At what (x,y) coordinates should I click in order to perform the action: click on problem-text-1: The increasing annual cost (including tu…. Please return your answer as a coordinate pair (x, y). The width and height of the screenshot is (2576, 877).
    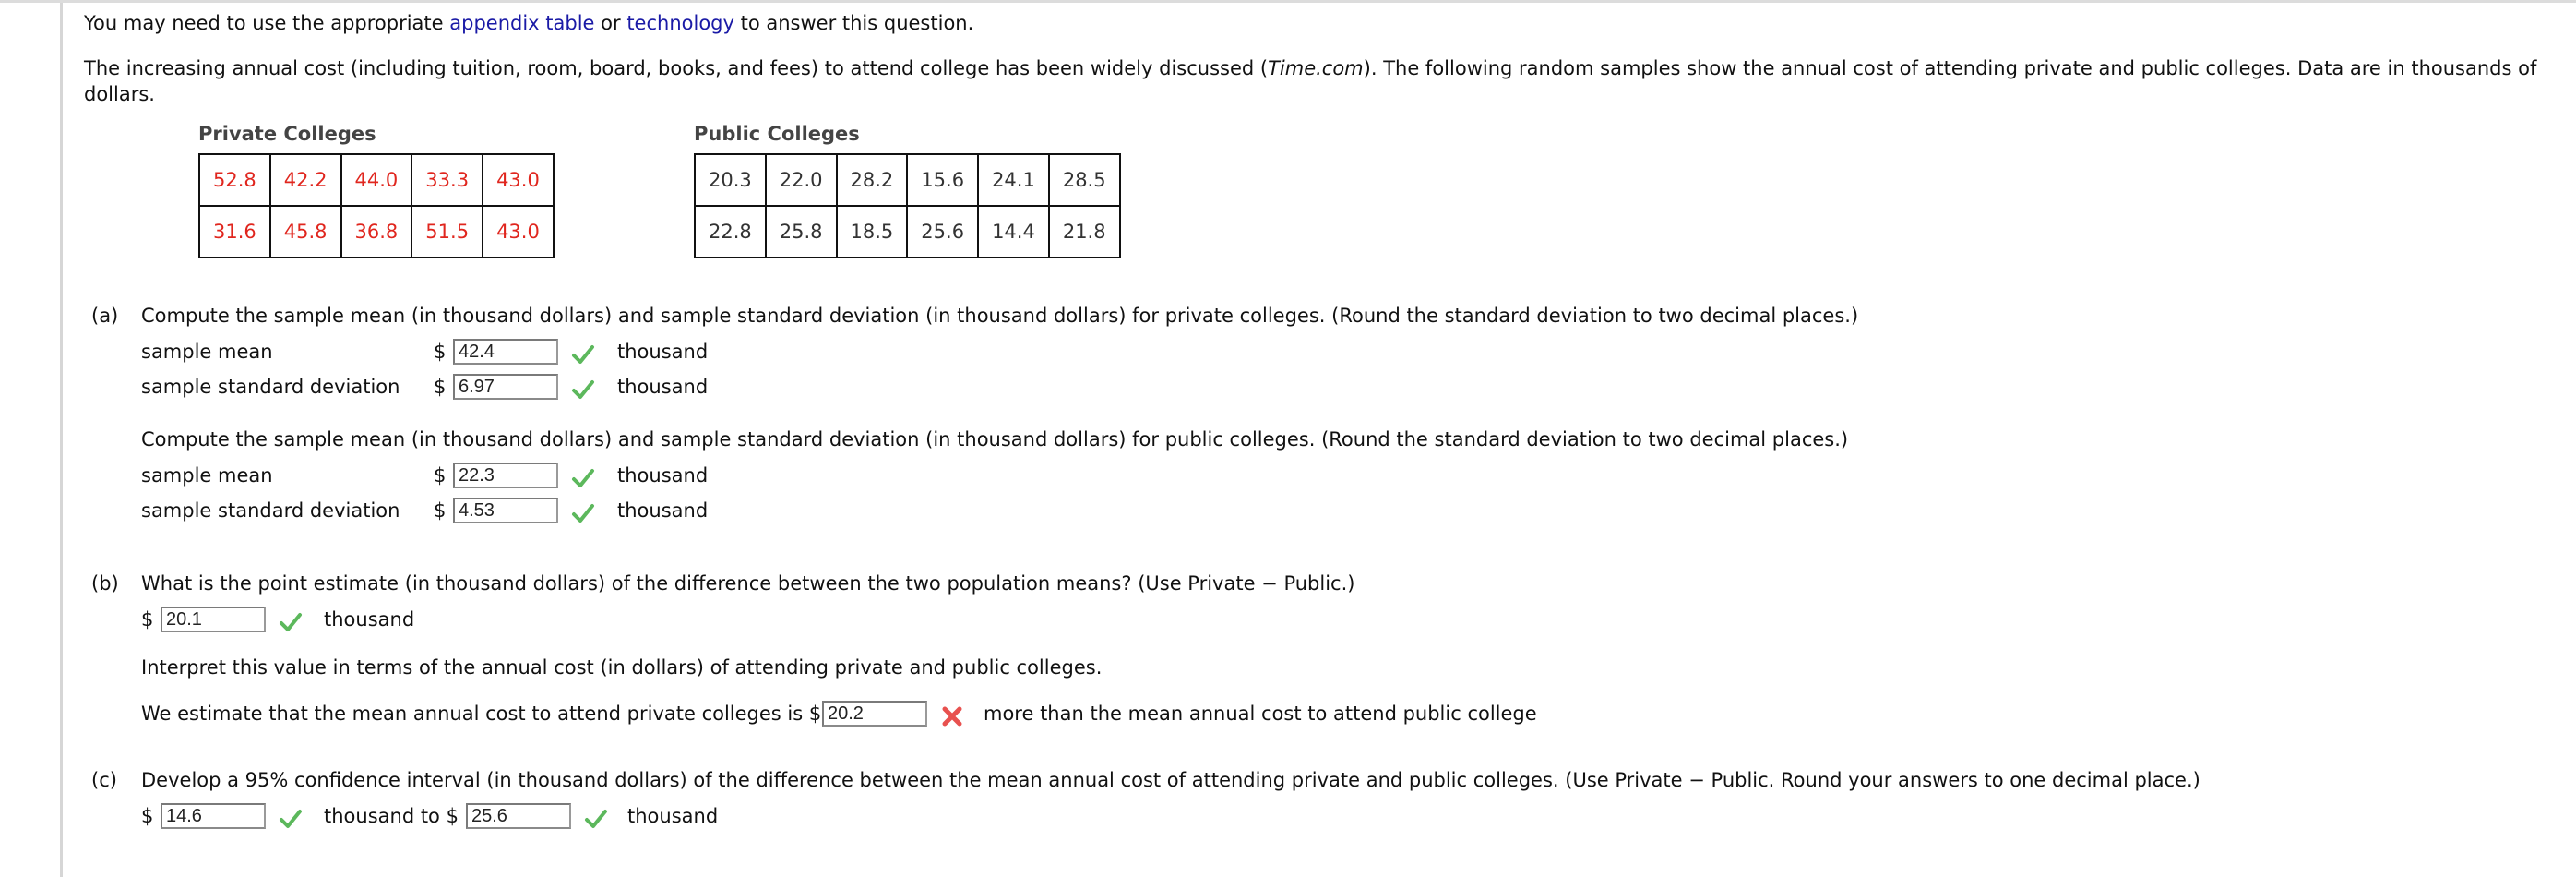
    Looking at the image, I should click on (677, 68).